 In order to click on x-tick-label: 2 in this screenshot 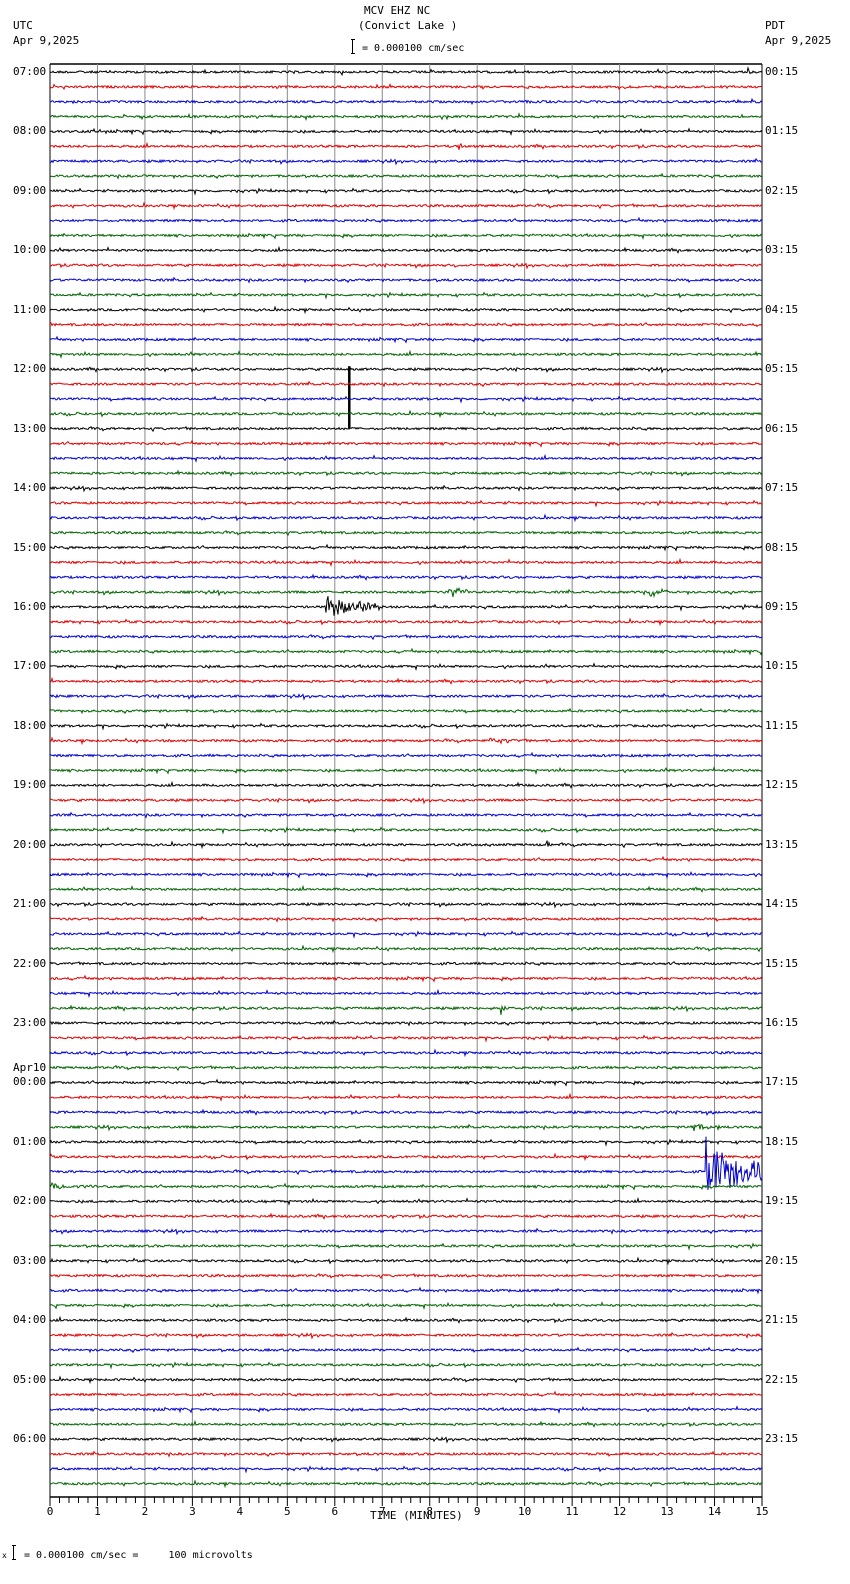, I will do `click(145, 1511)`.